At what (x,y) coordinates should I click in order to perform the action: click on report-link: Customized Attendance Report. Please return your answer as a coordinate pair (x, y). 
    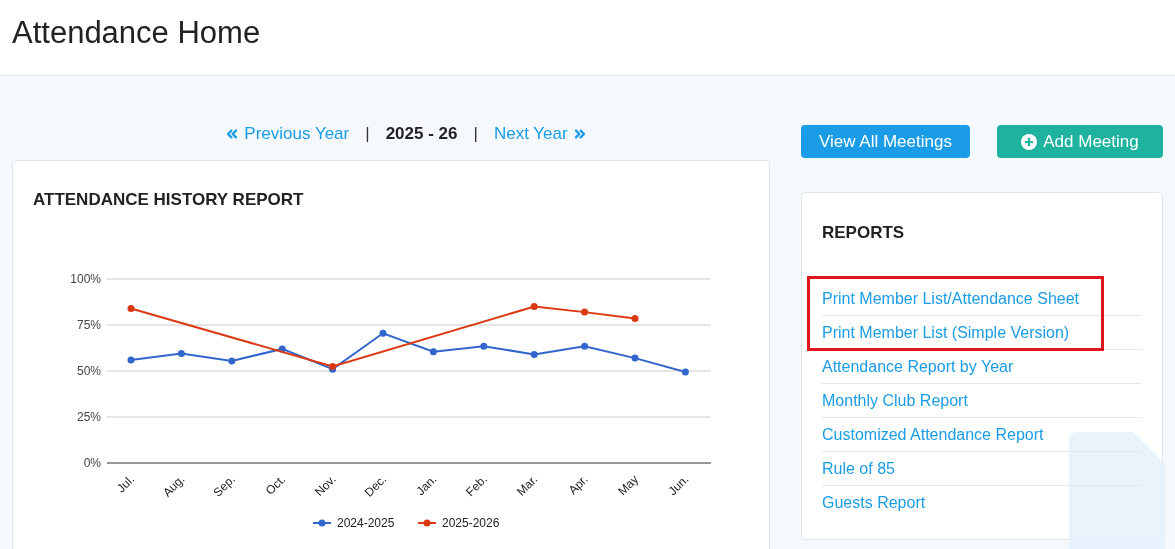
    Looking at the image, I should click on (933, 434).